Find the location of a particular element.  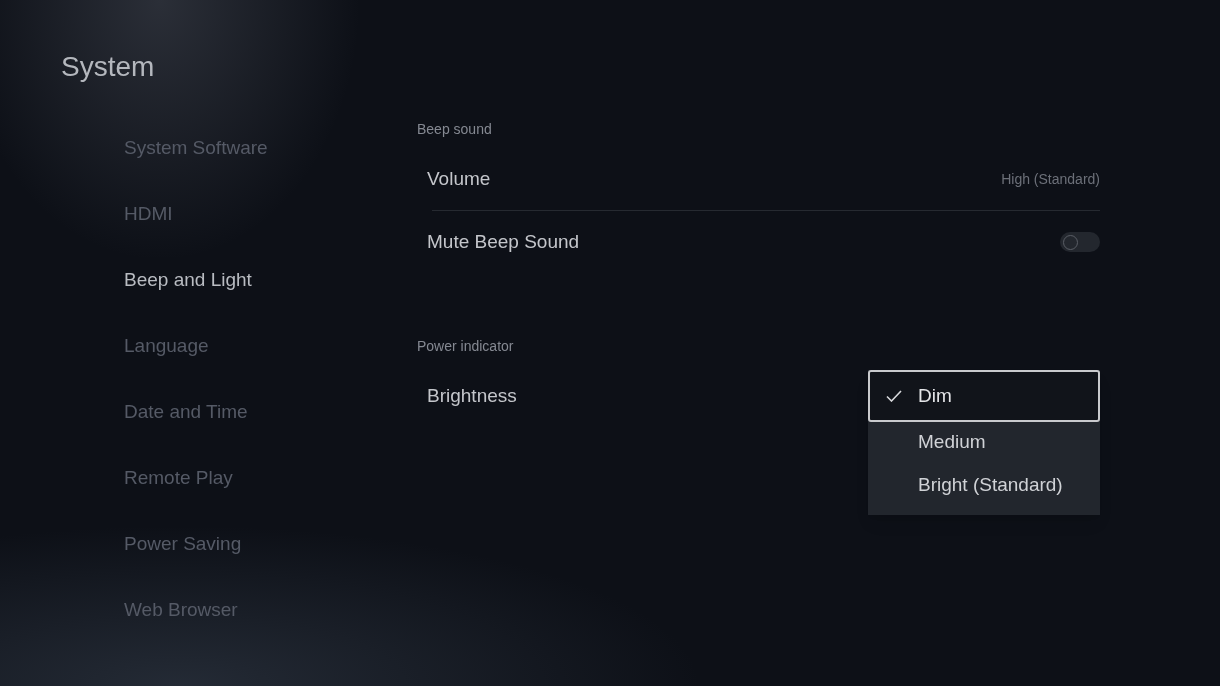

dropdown-option: Dim is located at coordinates (984, 396).